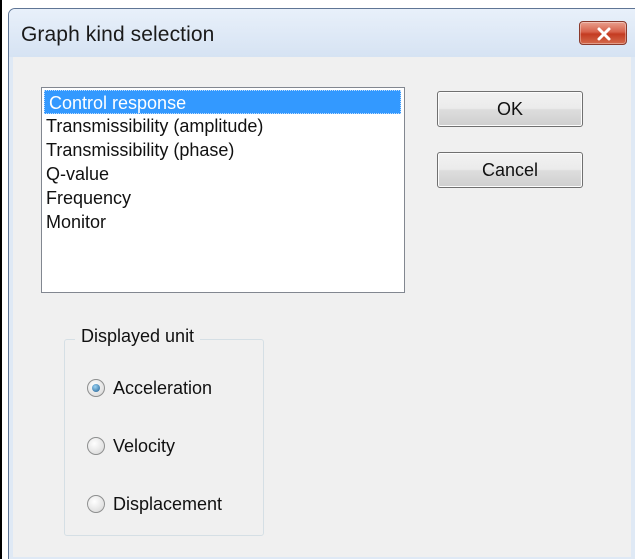 The image size is (635, 559). Describe the element at coordinates (223, 222) in the screenshot. I see `list-item-monitor: Monitor` at that location.